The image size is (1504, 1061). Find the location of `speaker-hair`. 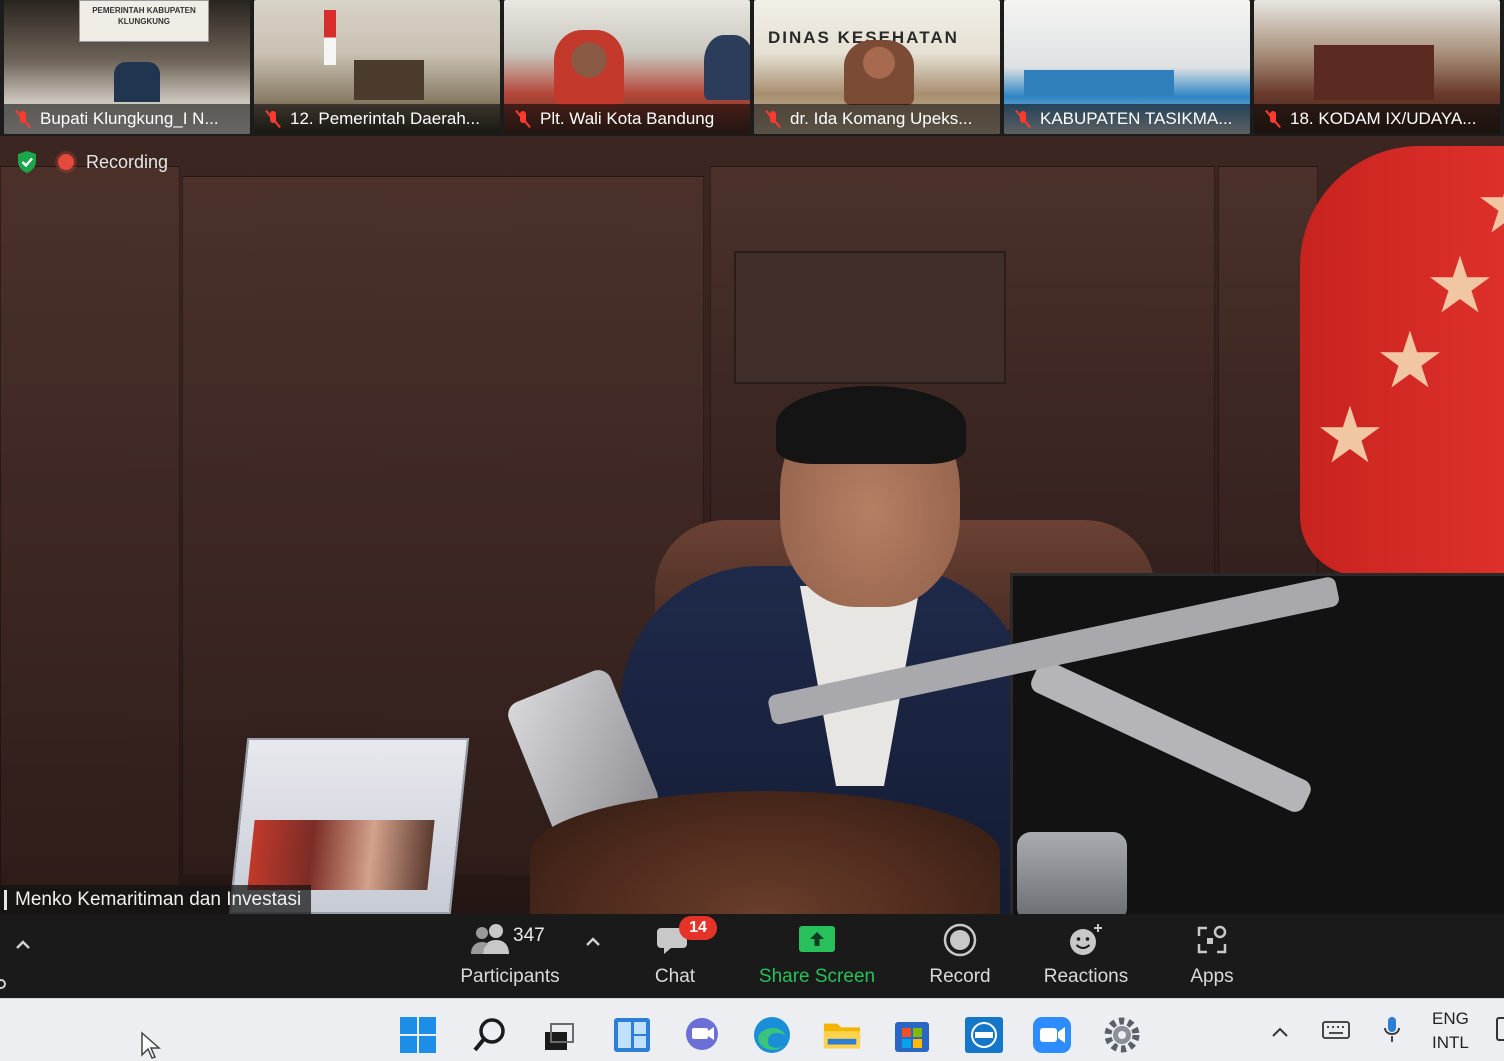

speaker-hair is located at coordinates (871, 425).